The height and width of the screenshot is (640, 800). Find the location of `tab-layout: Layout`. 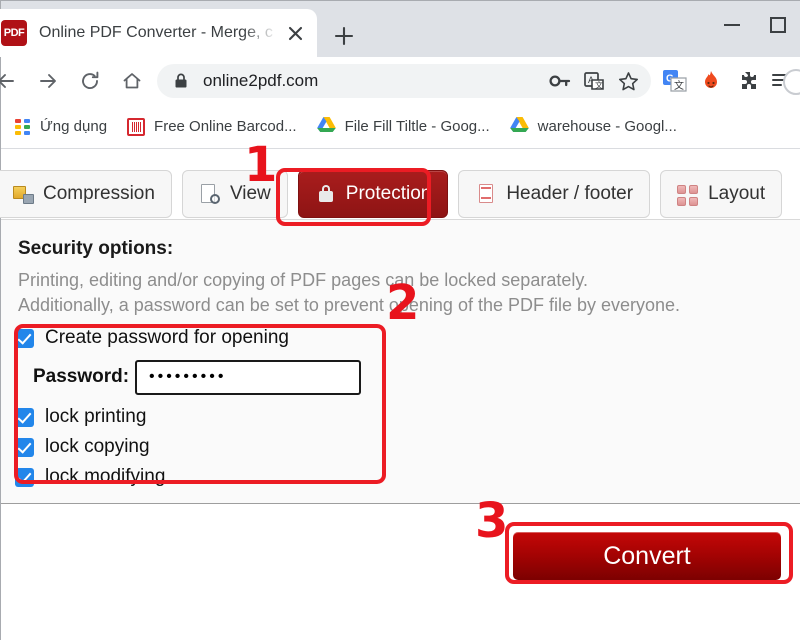

tab-layout: Layout is located at coordinates (721, 194).